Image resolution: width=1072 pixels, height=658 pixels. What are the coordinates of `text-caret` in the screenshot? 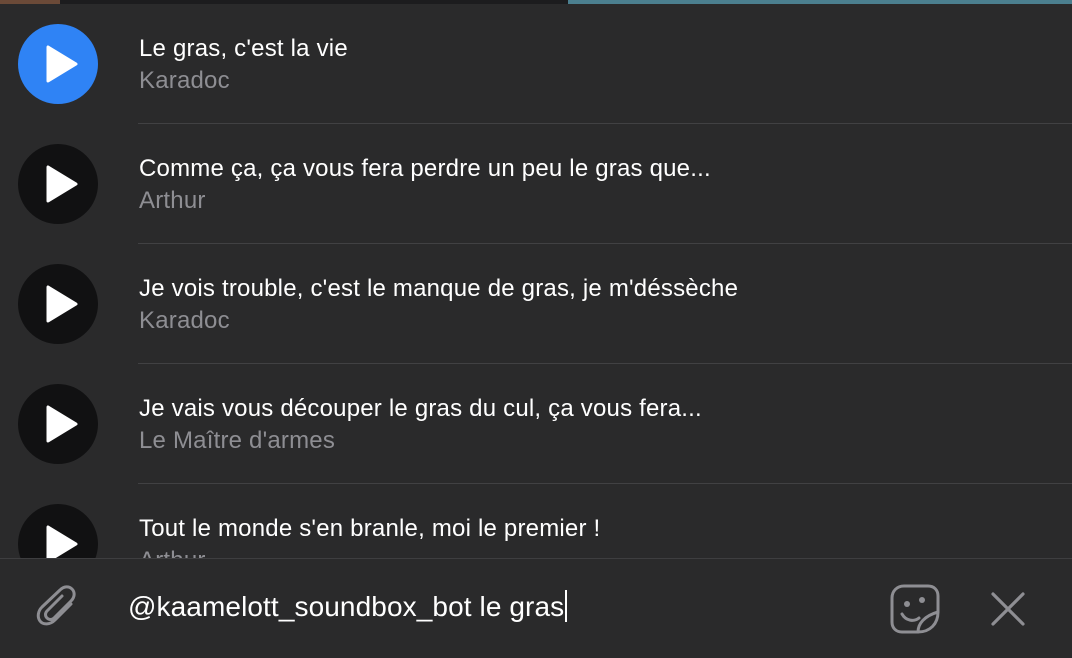 It's located at (566, 606).